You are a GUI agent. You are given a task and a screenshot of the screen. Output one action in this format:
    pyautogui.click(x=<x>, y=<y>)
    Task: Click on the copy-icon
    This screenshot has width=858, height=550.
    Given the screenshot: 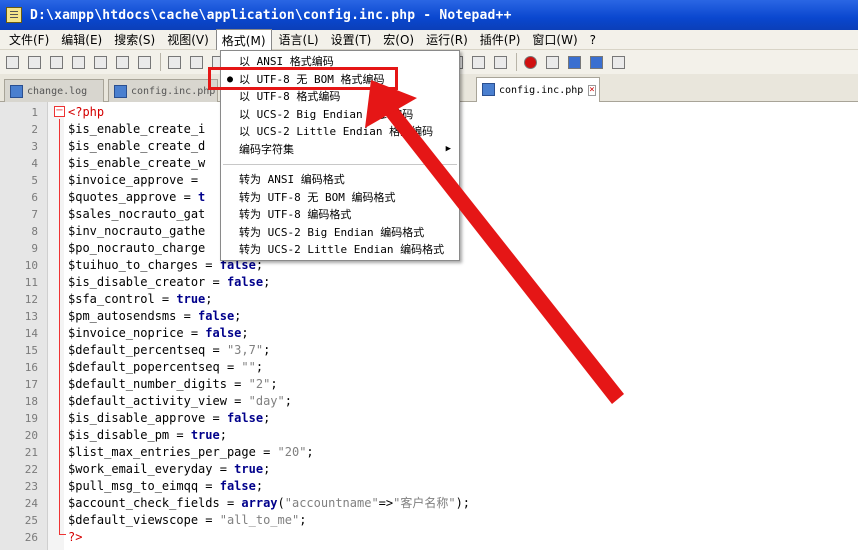 What is the action you would take?
    pyautogui.click(x=196, y=62)
    